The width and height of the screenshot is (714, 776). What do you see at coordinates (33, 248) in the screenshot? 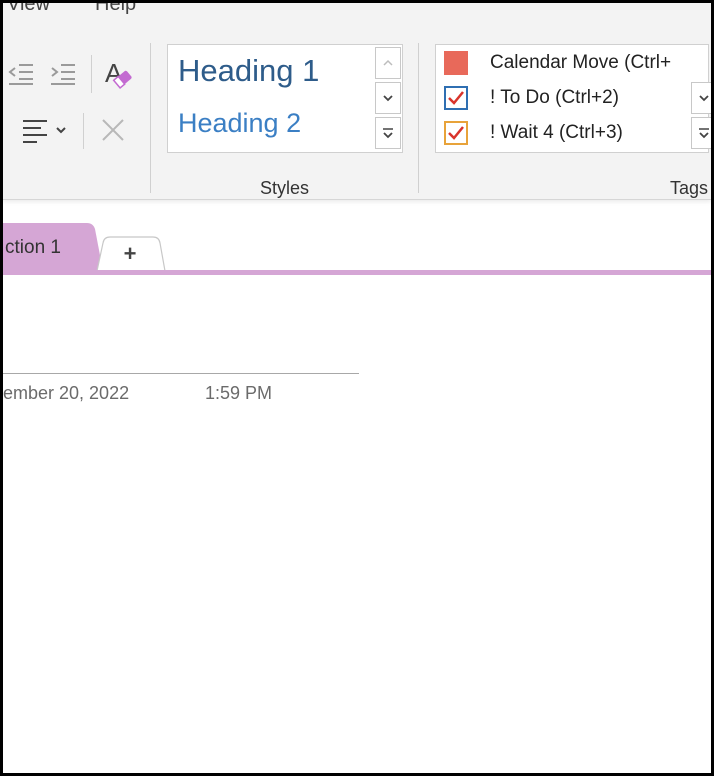
I see `section-tab-active: ction 1` at bounding box center [33, 248].